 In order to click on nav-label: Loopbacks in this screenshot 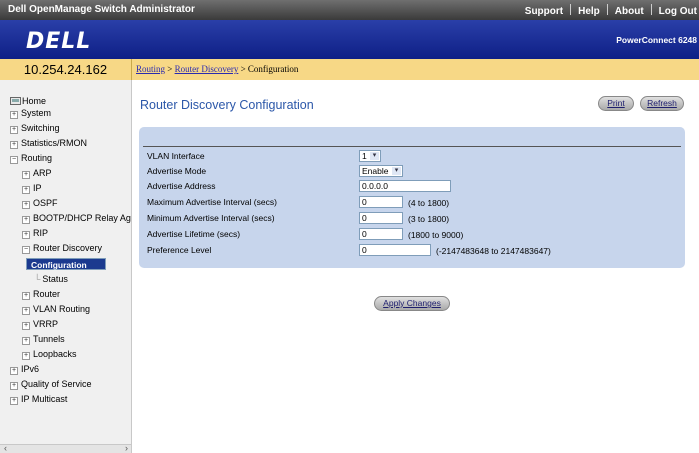, I will do `click(55, 354)`.